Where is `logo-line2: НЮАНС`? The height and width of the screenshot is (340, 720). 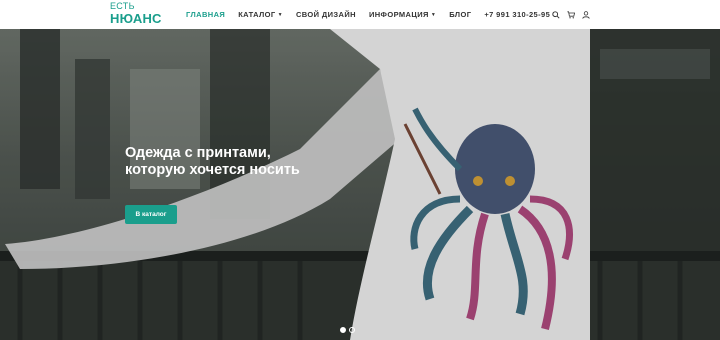 logo-line2: НЮАНС is located at coordinates (136, 18).